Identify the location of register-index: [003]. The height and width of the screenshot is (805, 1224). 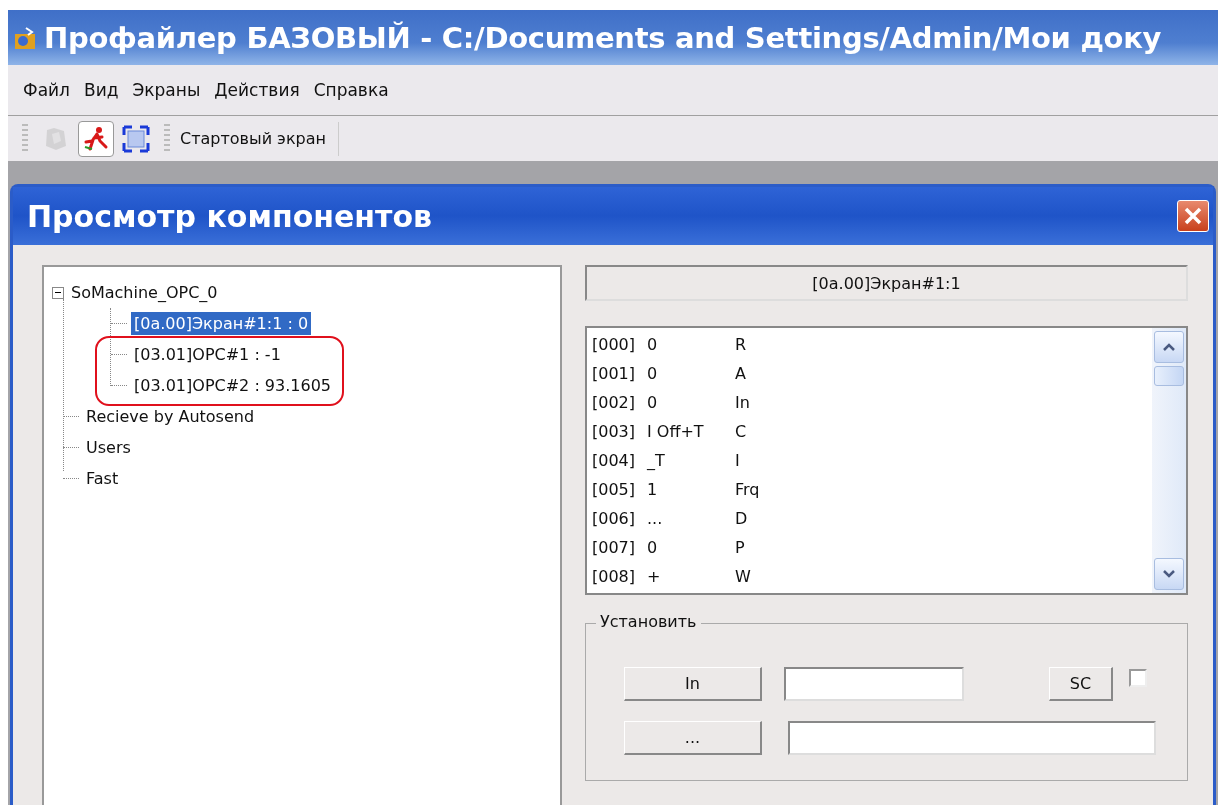
(614, 431).